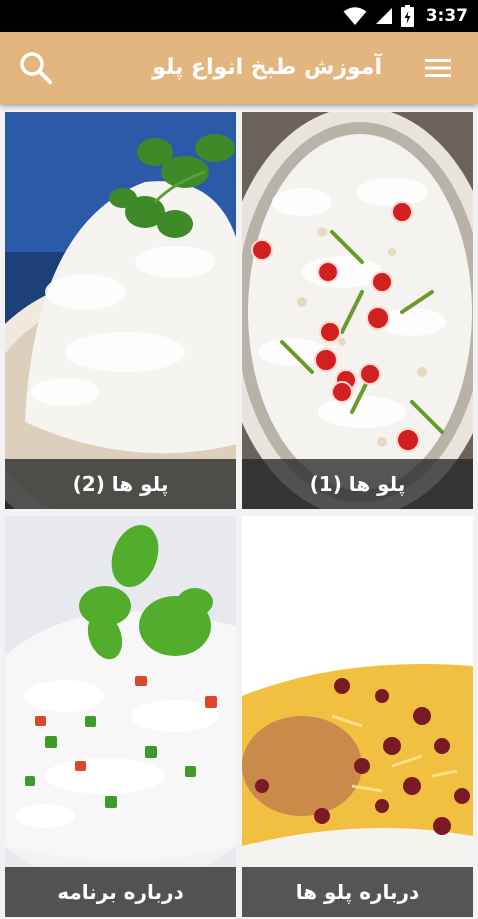 Image resolution: width=478 pixels, height=919 pixels. I want to click on tile-label: پلو ها (2), so click(120, 484).